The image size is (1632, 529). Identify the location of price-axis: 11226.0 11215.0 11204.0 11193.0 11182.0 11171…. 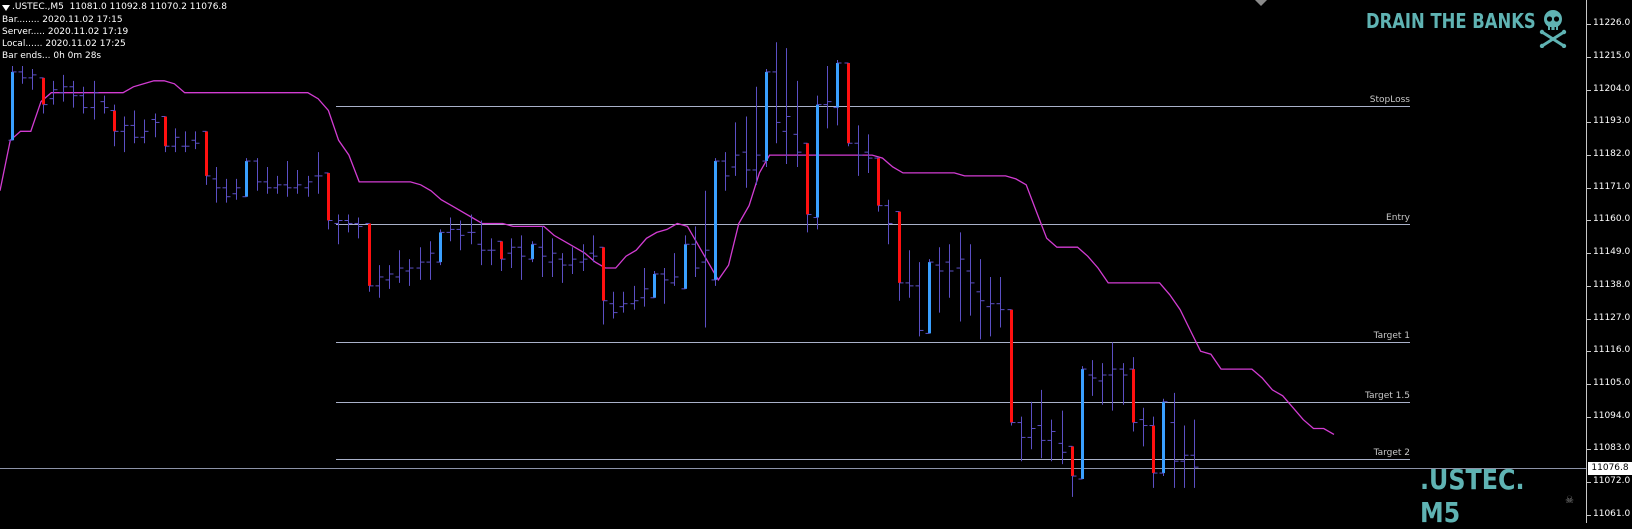
(1609, 261).